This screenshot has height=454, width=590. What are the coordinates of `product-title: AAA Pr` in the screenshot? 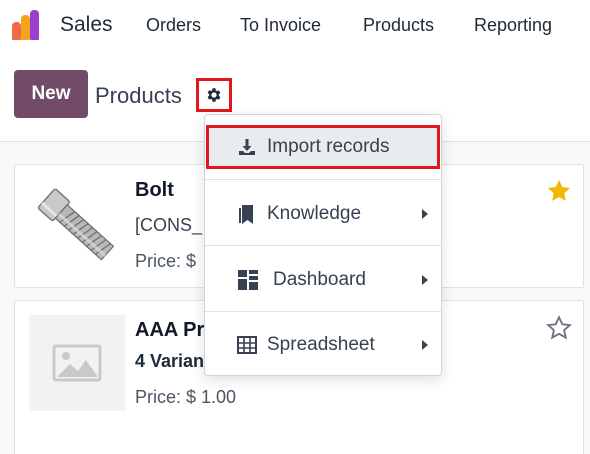 It's located at (170, 330).